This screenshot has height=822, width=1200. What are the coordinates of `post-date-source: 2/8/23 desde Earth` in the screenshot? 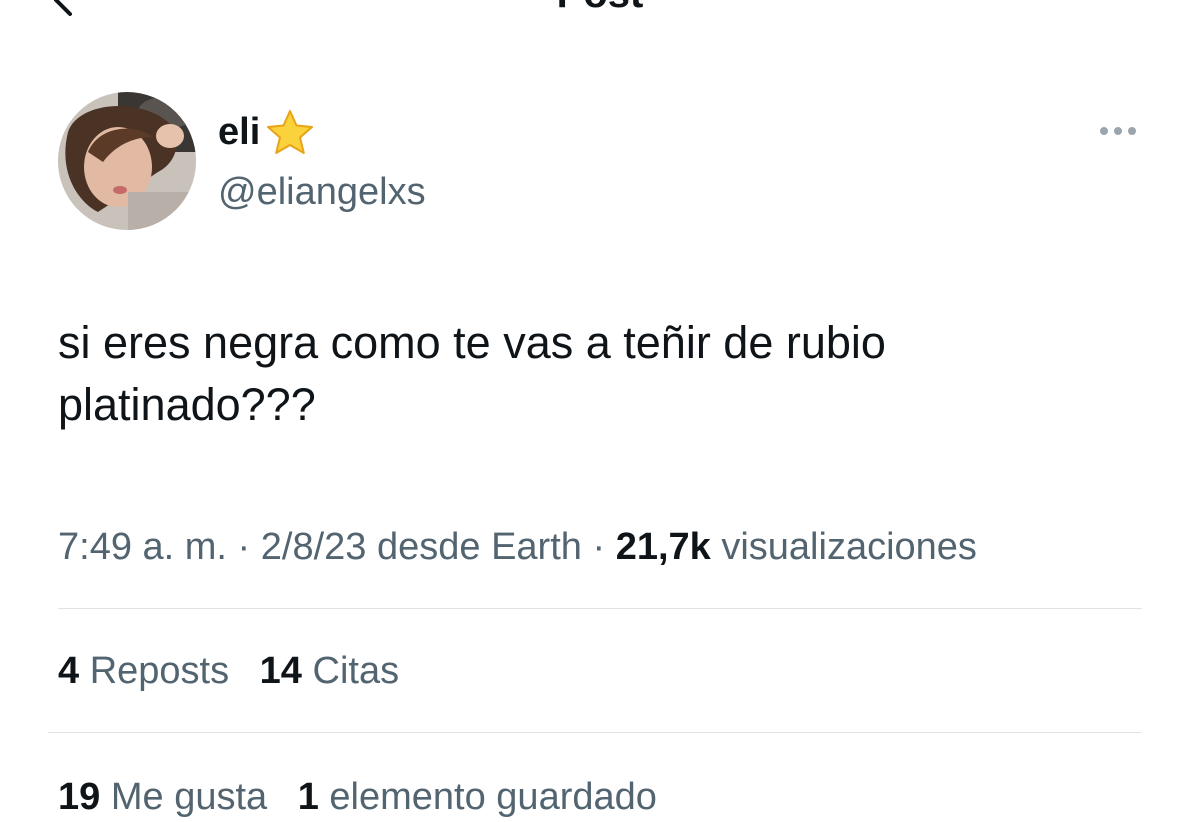 It's located at (421, 547).